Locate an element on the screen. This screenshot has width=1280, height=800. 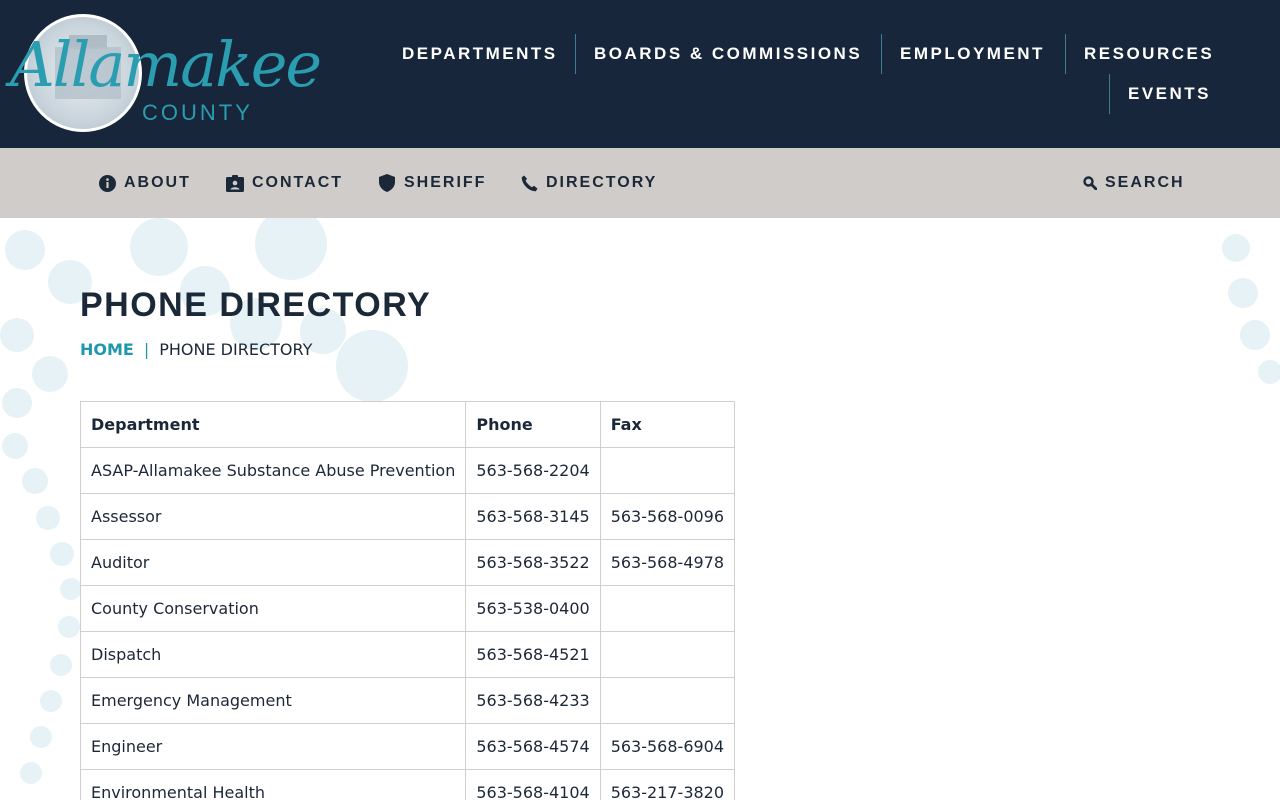
subnav-sheriff-label: SHERIFF is located at coordinates (445, 182).